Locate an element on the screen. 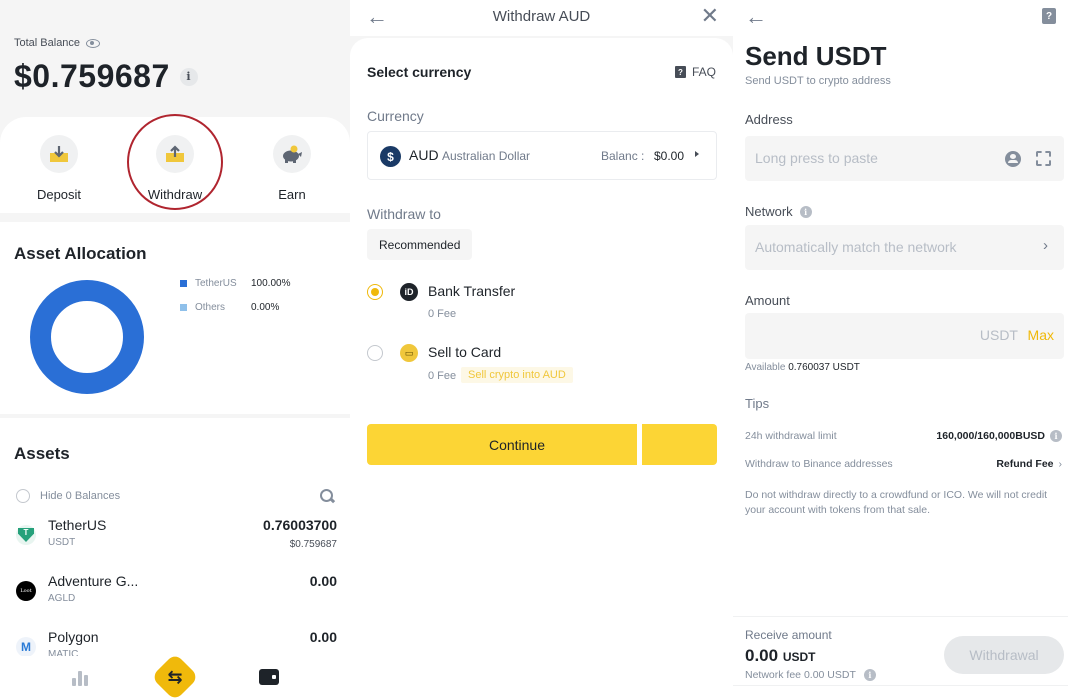 The width and height of the screenshot is (1068, 700). recommended-tab: Recommended is located at coordinates (420, 244).